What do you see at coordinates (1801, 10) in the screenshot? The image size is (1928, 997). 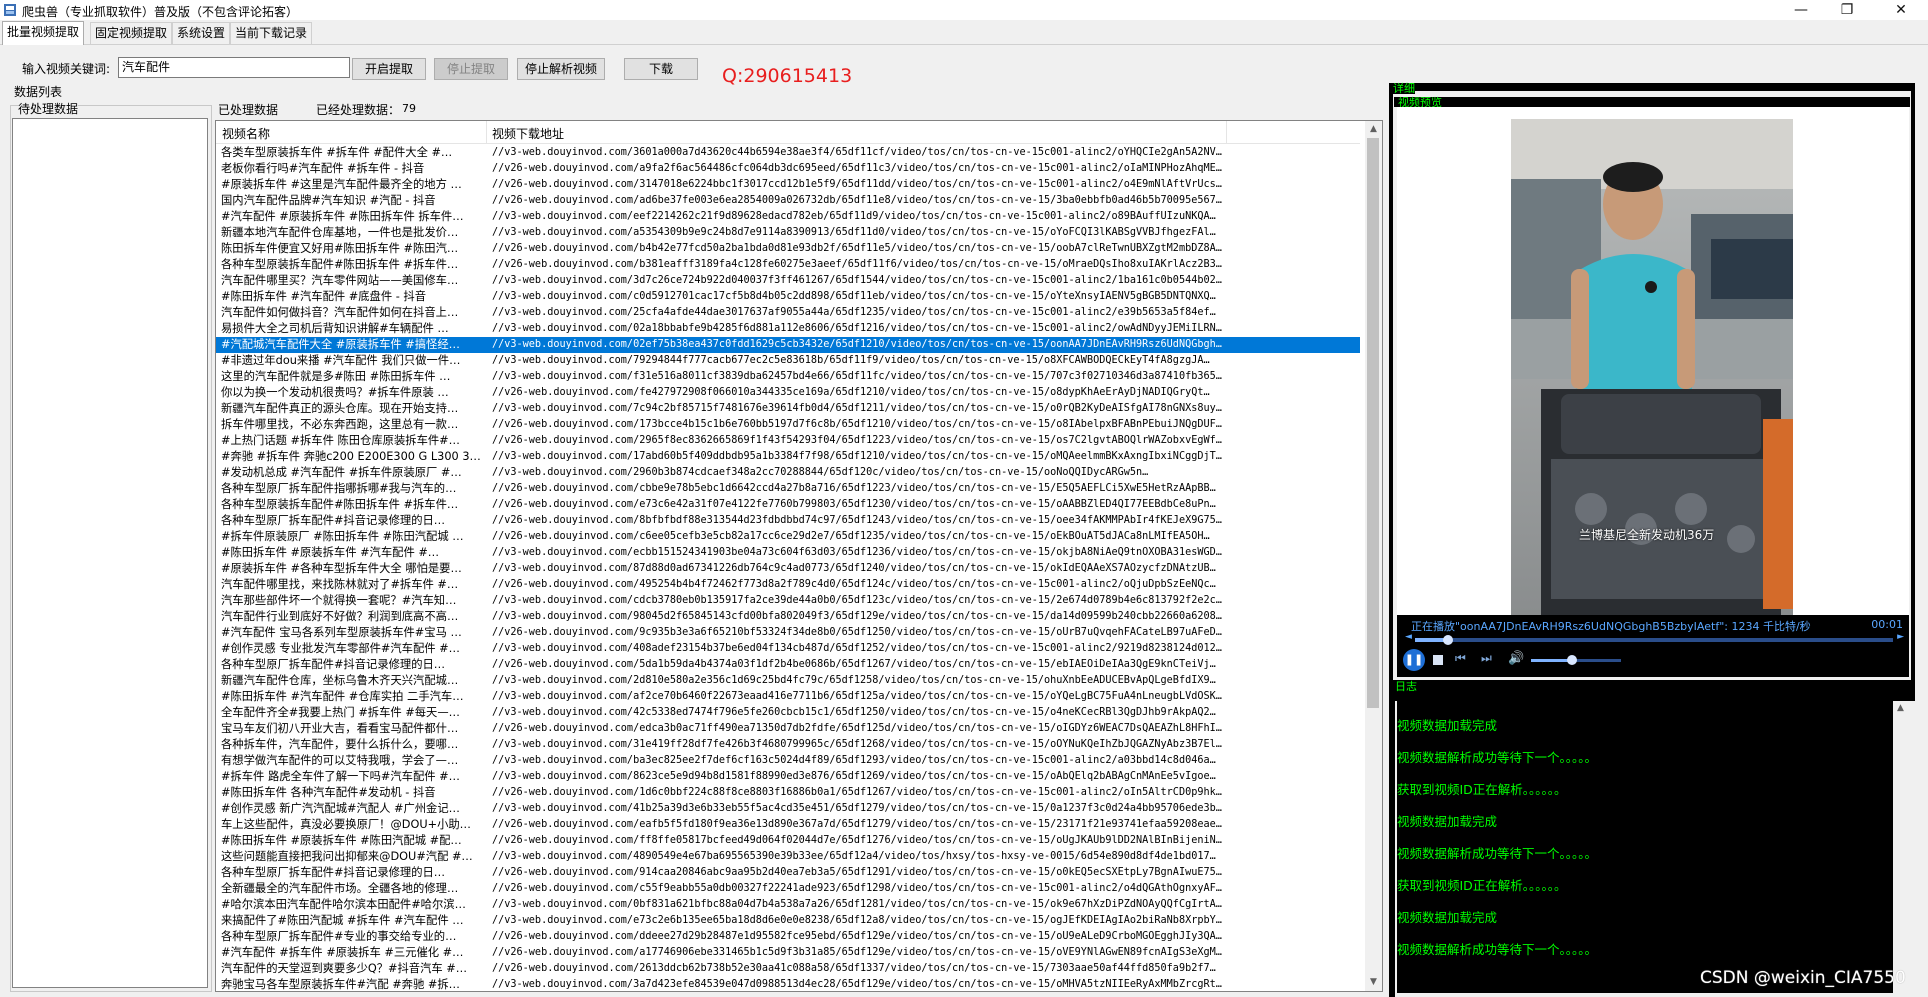 I see `minimize-icon: —` at bounding box center [1801, 10].